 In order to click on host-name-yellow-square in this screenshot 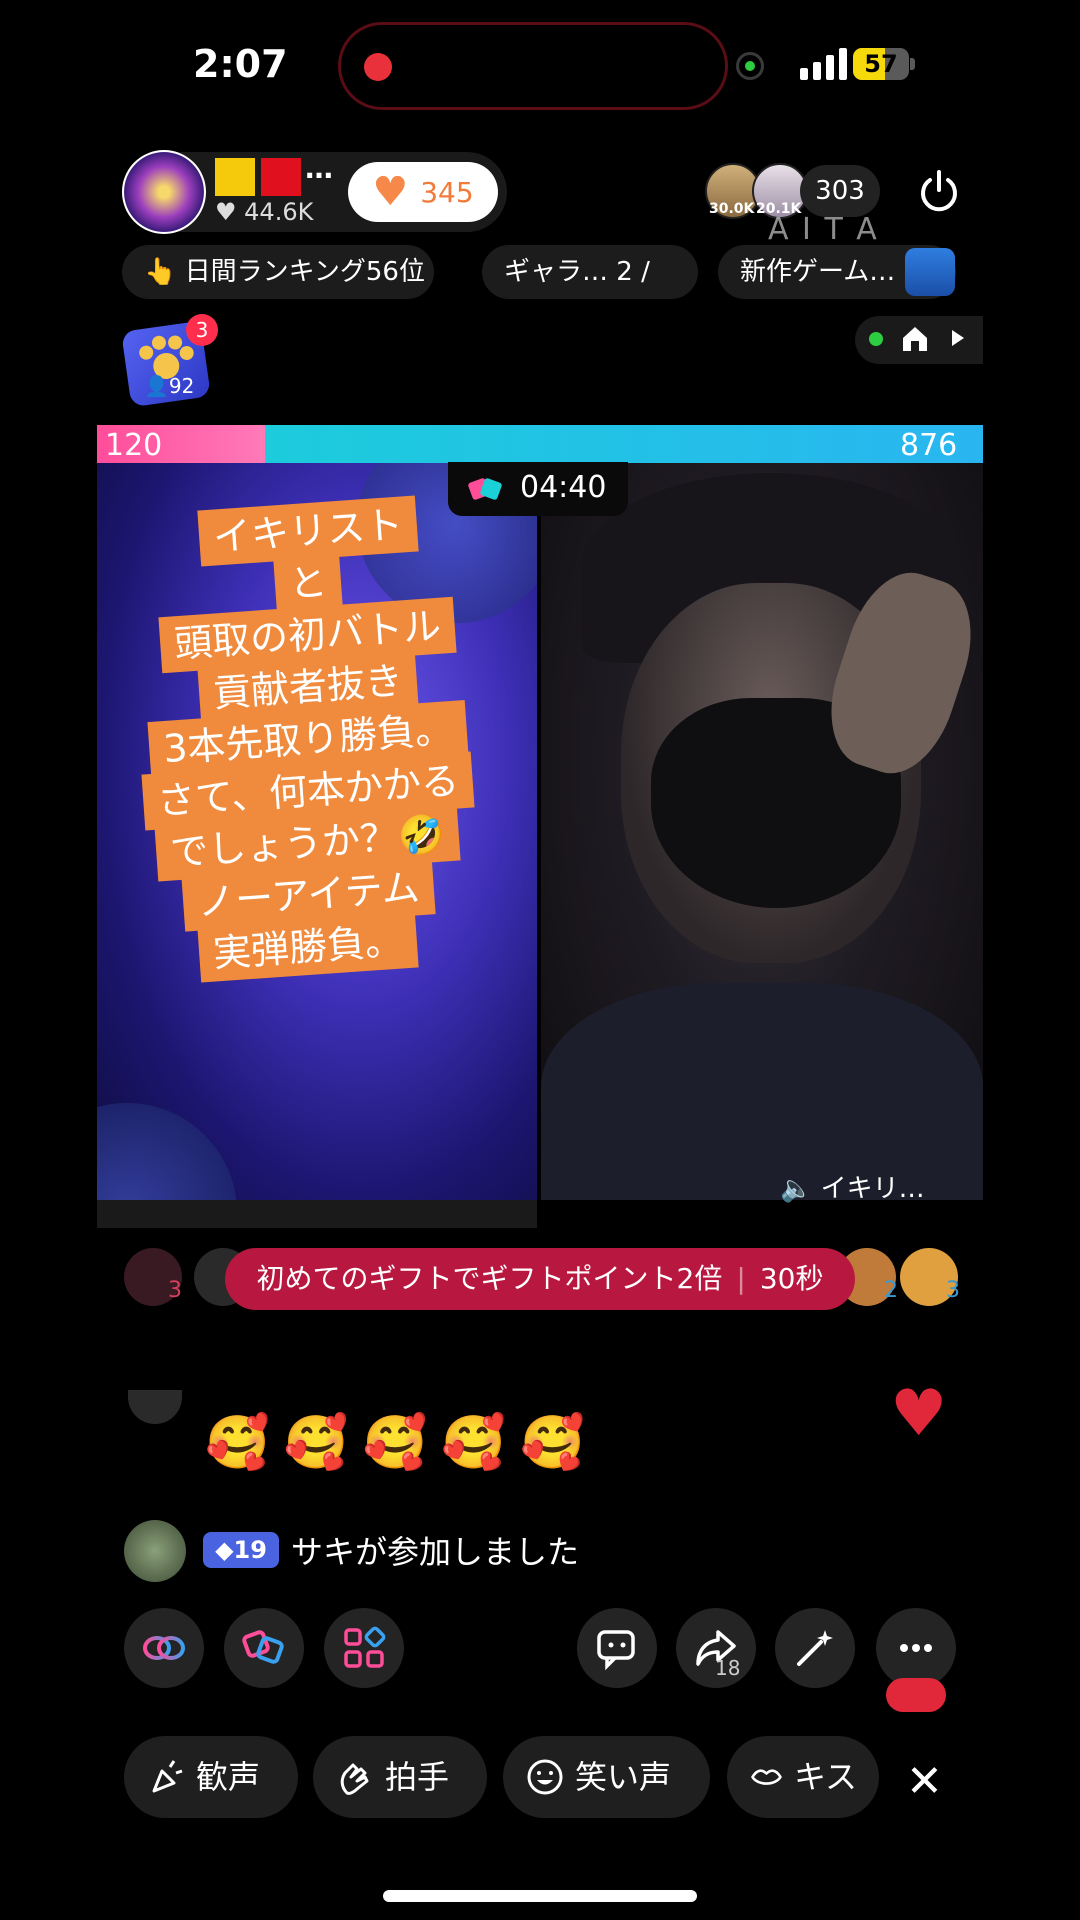, I will do `click(235, 177)`.